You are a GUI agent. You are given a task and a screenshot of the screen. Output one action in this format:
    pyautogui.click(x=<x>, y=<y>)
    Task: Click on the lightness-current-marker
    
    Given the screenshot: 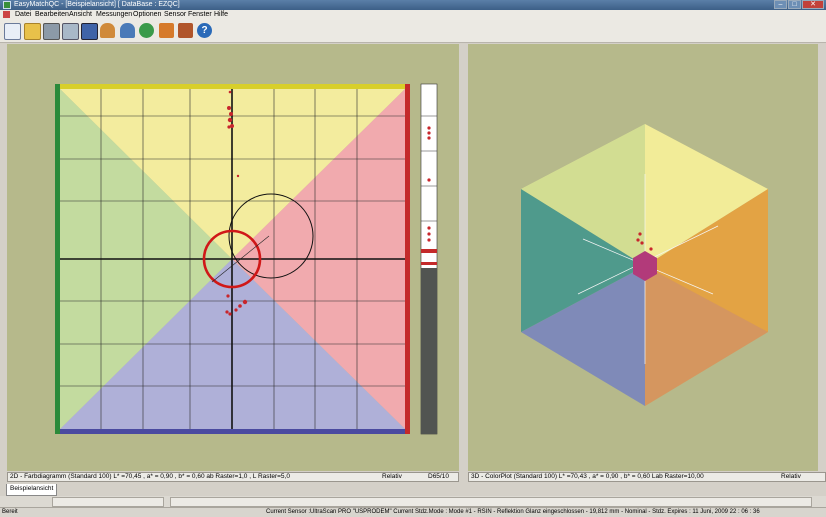 What is the action you would take?
    pyautogui.click(x=429, y=263)
    